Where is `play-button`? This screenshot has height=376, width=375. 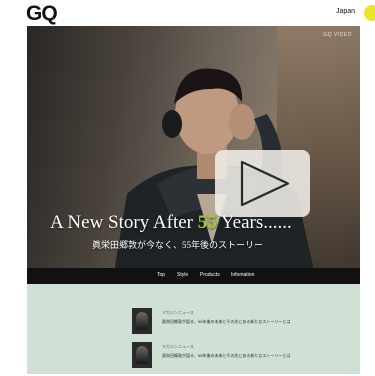 play-button is located at coordinates (262, 183).